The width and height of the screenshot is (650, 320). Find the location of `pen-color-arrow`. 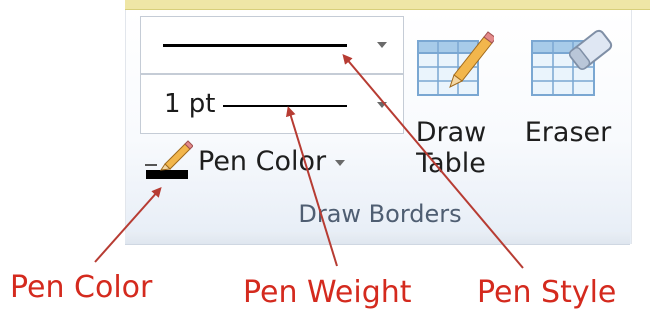

pen-color-arrow is located at coordinates (128, 225).